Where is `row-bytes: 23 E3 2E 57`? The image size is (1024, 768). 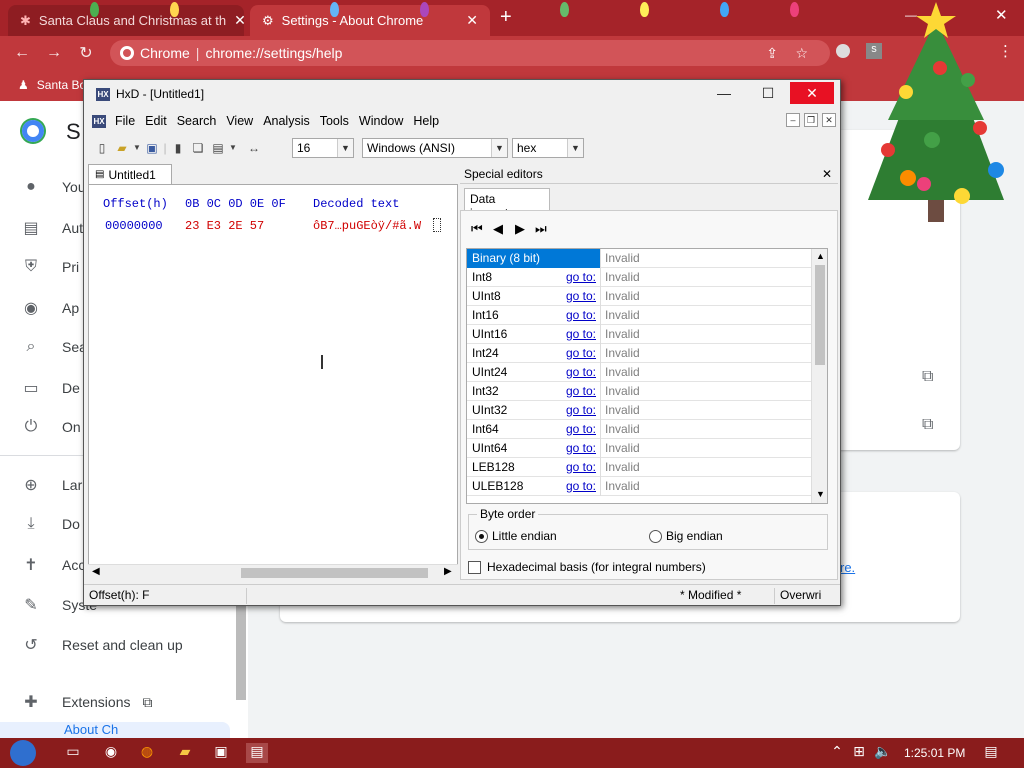 row-bytes: 23 E3 2E 57 is located at coordinates (224, 226).